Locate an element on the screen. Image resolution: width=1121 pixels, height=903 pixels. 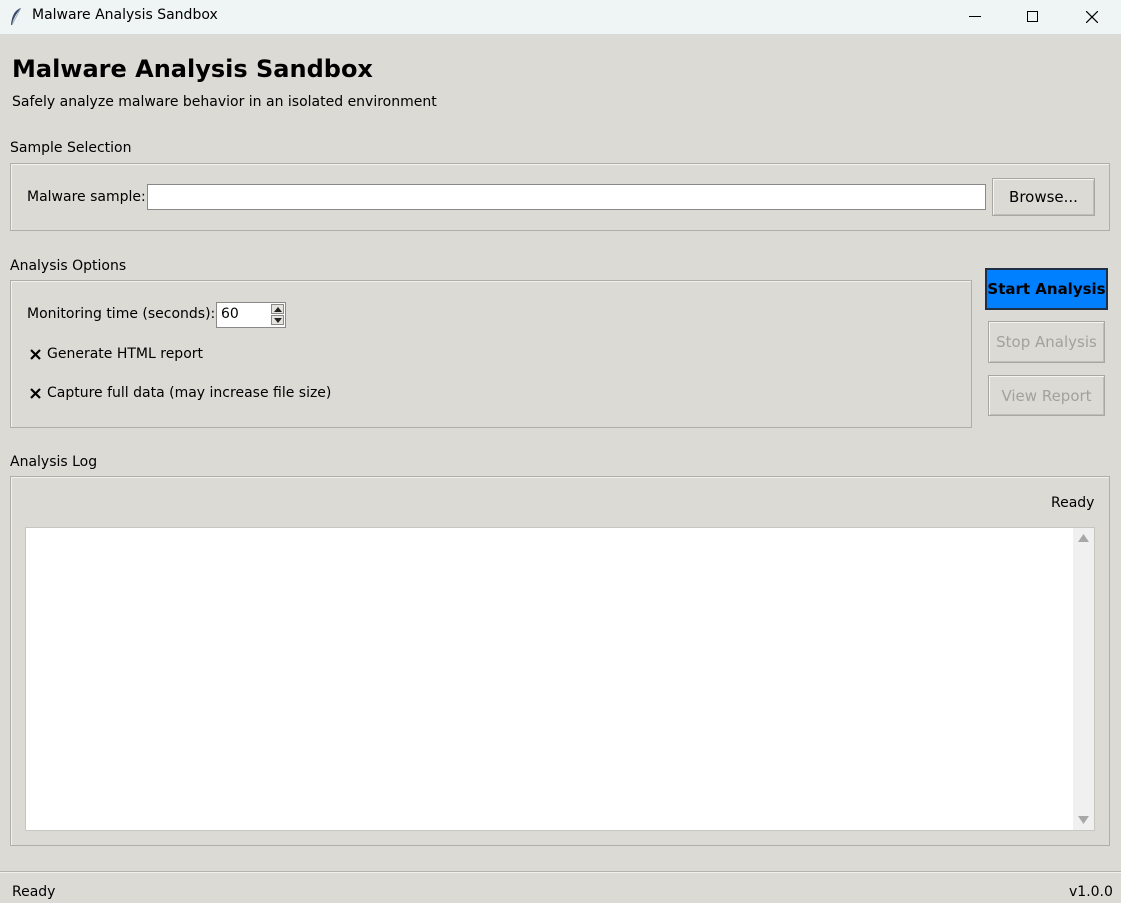
statusbar-version: v1.0.0 is located at coordinates (1091, 892).